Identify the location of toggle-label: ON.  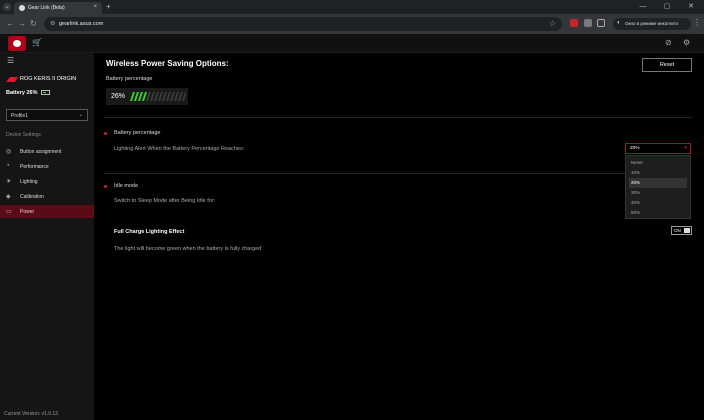
(677, 230).